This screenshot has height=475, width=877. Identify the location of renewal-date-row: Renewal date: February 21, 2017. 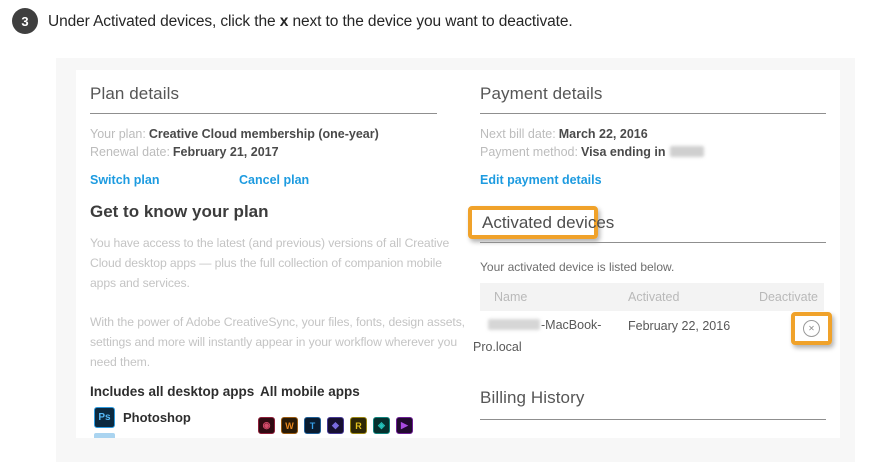
(184, 152).